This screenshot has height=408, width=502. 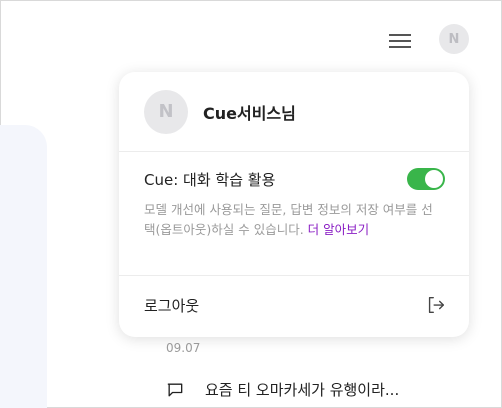 I want to click on menu-icon, so click(x=400, y=42).